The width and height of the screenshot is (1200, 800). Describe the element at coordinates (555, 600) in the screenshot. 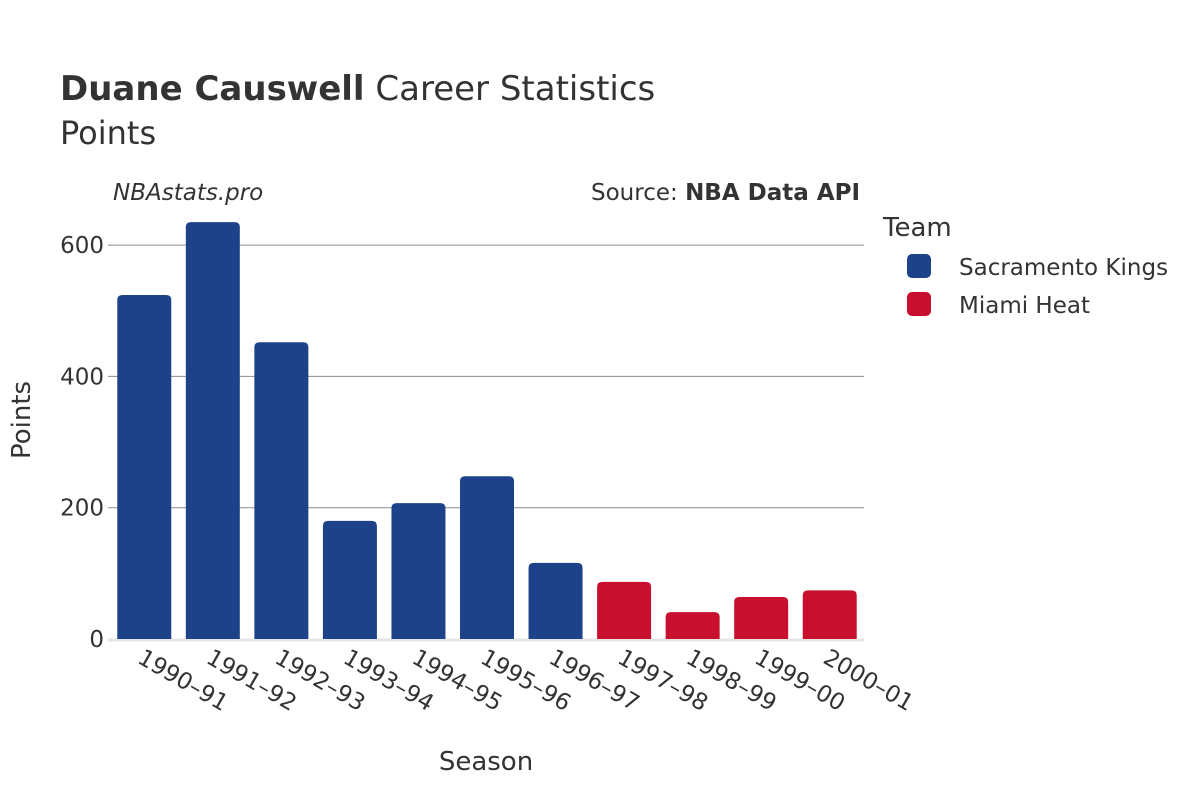

I see `bar-1996–97` at that location.